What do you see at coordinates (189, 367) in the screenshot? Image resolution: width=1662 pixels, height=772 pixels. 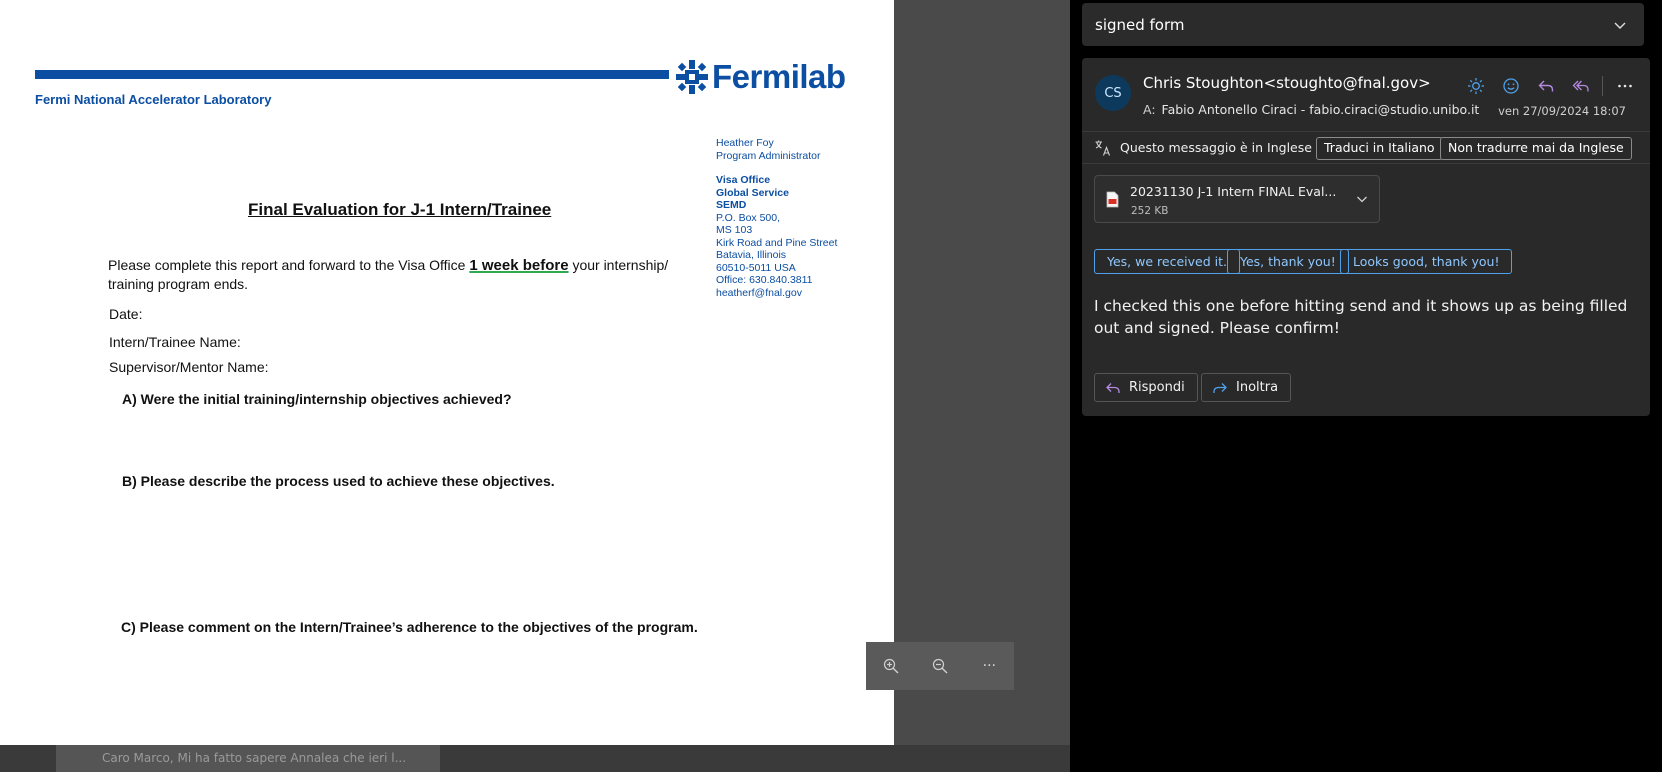 I see `field-supervisor-name: Supervisor/Mentor Name:` at bounding box center [189, 367].